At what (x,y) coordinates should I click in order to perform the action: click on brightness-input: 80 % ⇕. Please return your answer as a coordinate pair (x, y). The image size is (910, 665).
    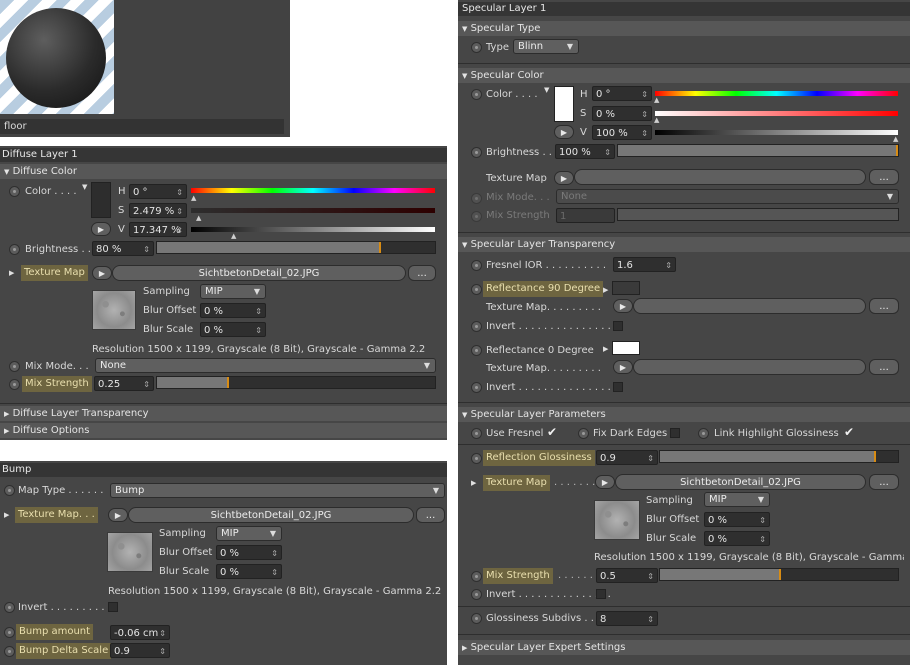
    Looking at the image, I should click on (123, 248).